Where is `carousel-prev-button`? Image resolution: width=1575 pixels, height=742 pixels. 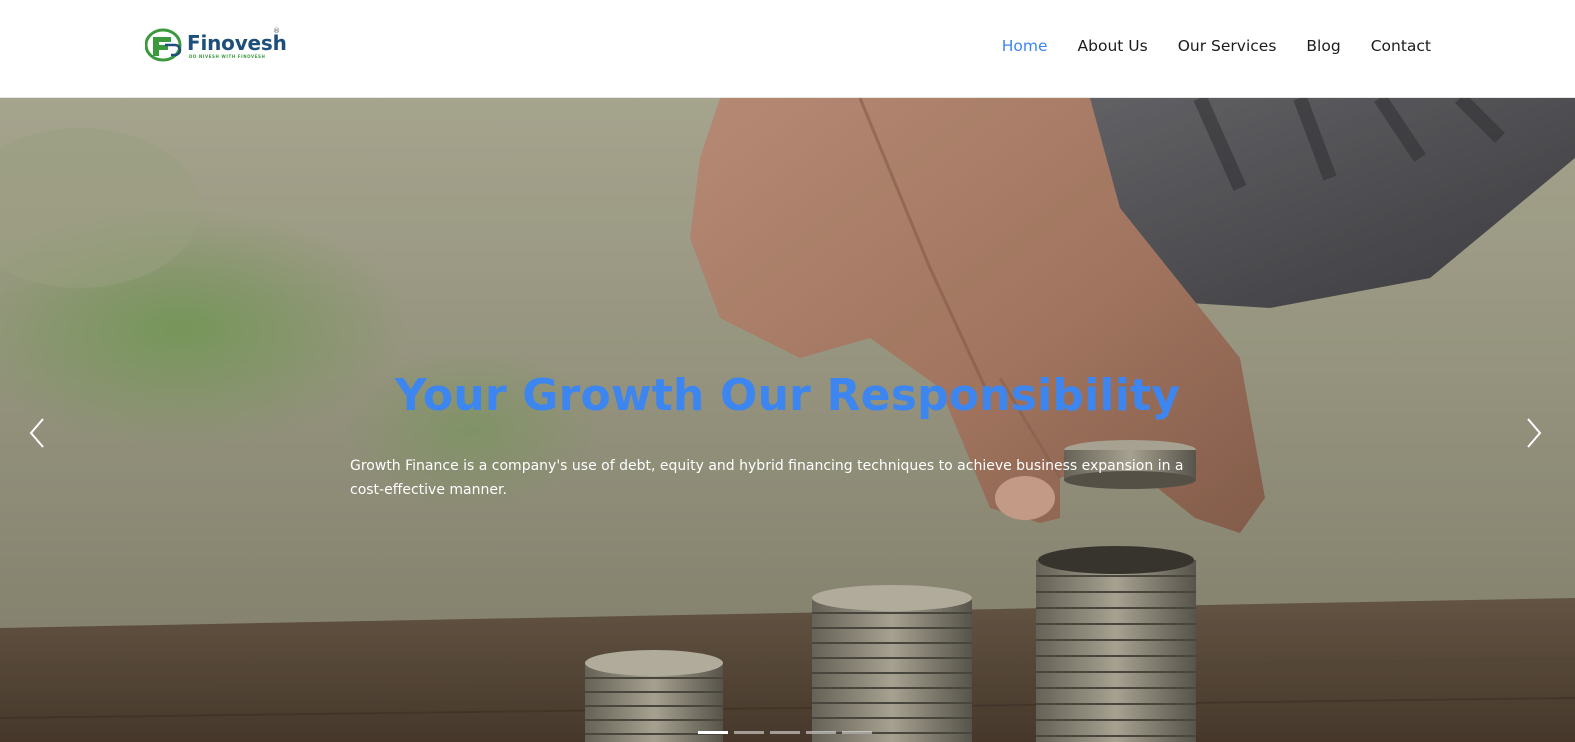
carousel-prev-button is located at coordinates (38, 433).